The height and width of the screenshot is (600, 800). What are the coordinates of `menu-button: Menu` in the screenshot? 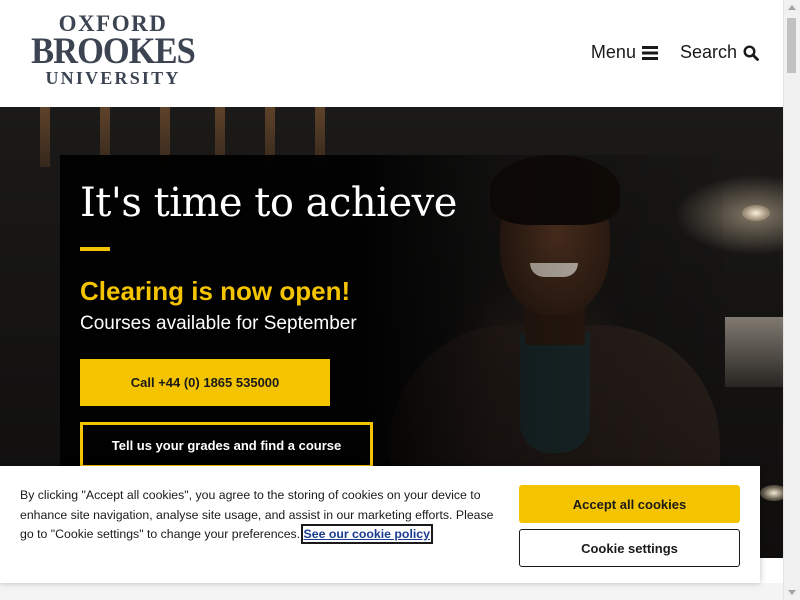 It's located at (624, 52).